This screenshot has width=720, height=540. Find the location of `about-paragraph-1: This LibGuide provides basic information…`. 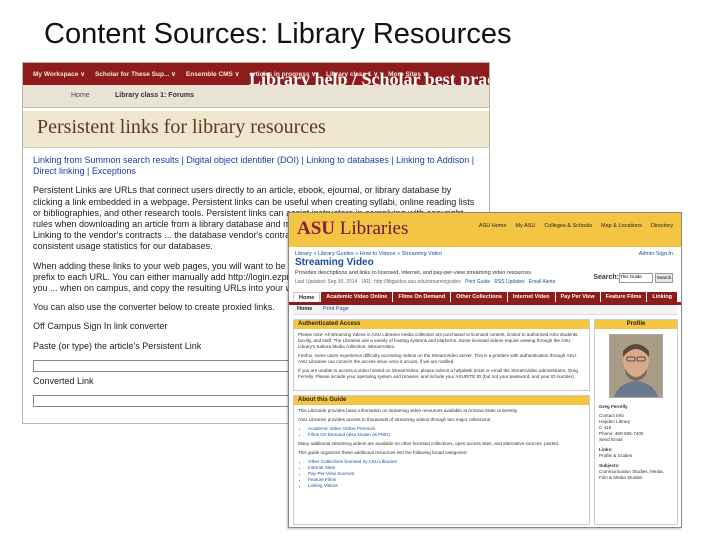

about-paragraph-1: This LibGuide provides basic information… is located at coordinates (408, 410).